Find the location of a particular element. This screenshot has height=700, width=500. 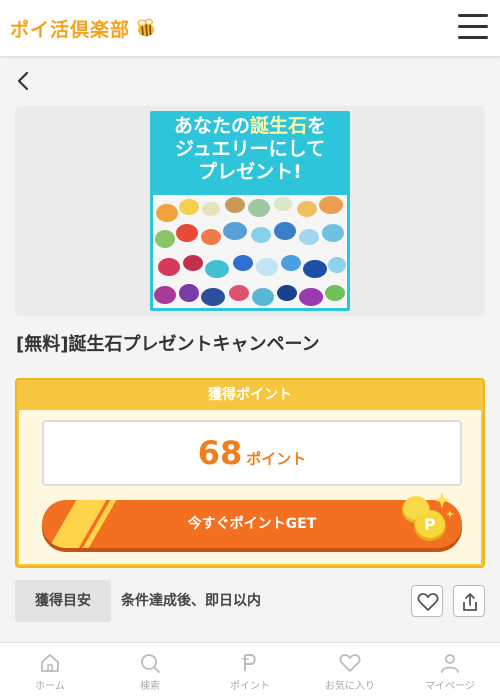

site-logo: ポイ活倶楽部 is located at coordinates (83, 28).